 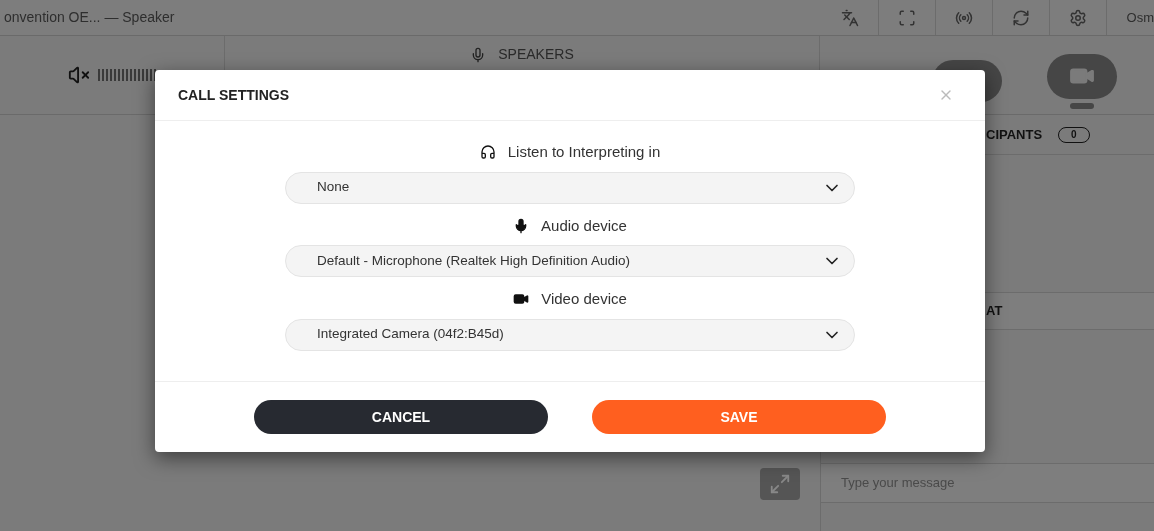 I want to click on field-label: Audio device, so click(x=584, y=225).